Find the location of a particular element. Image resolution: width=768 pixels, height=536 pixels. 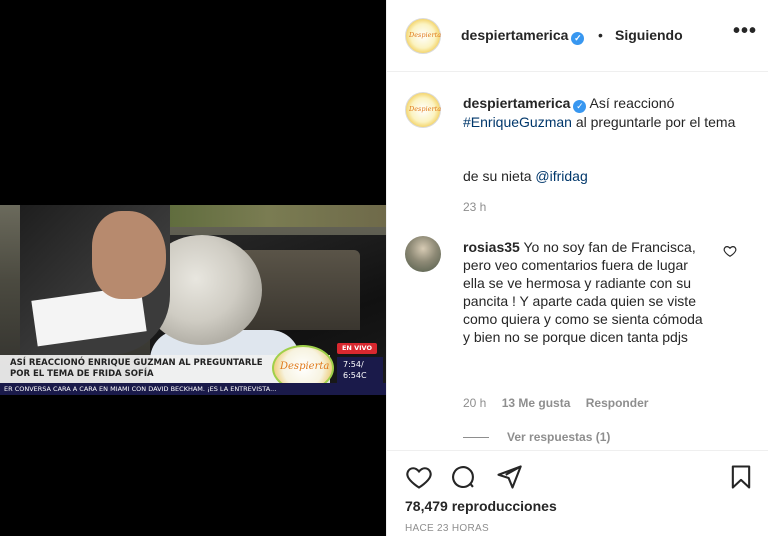

heart-icon is located at coordinates (419, 477).